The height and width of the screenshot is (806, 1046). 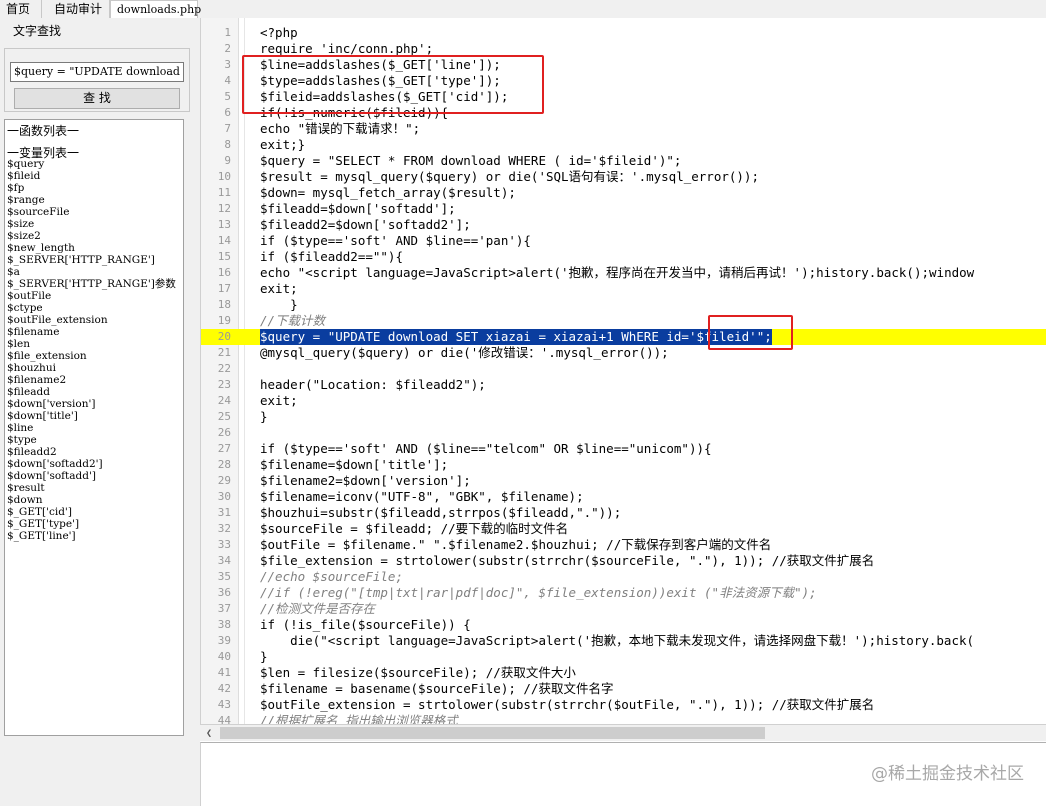 I want to click on variable-item: $ctype, so click(x=91, y=308).